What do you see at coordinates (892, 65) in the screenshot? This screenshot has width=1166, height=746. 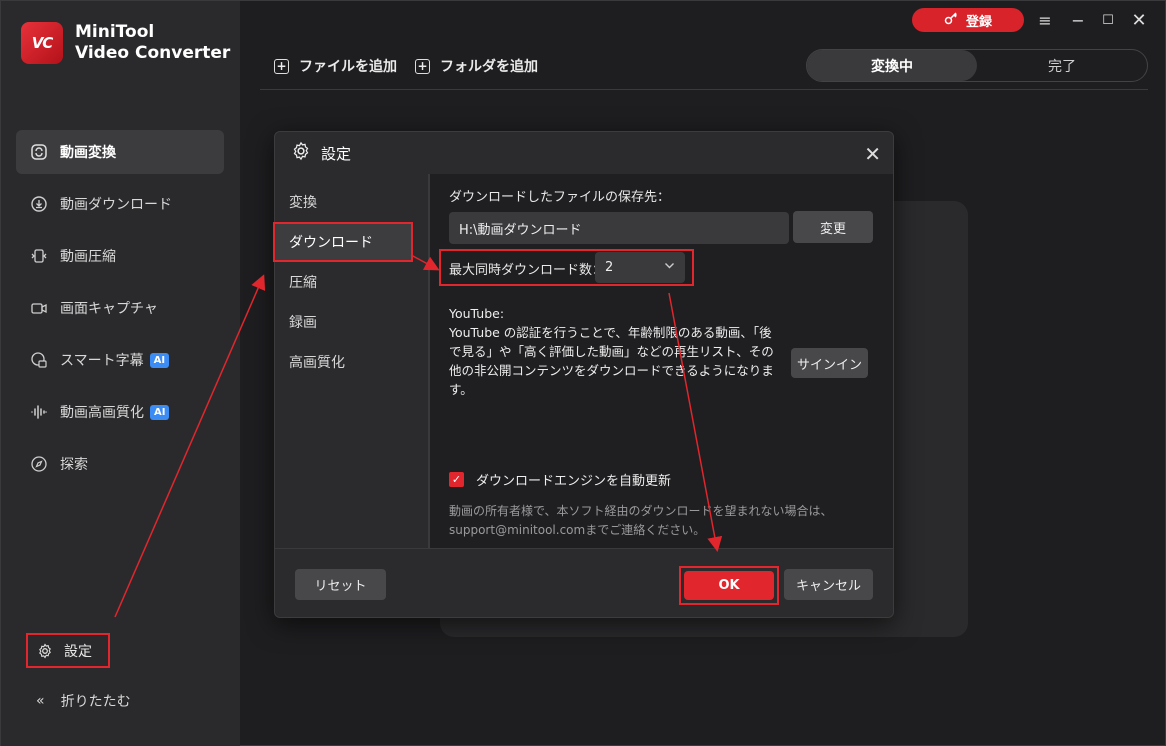 I see `tab-converting: 変換中` at bounding box center [892, 65].